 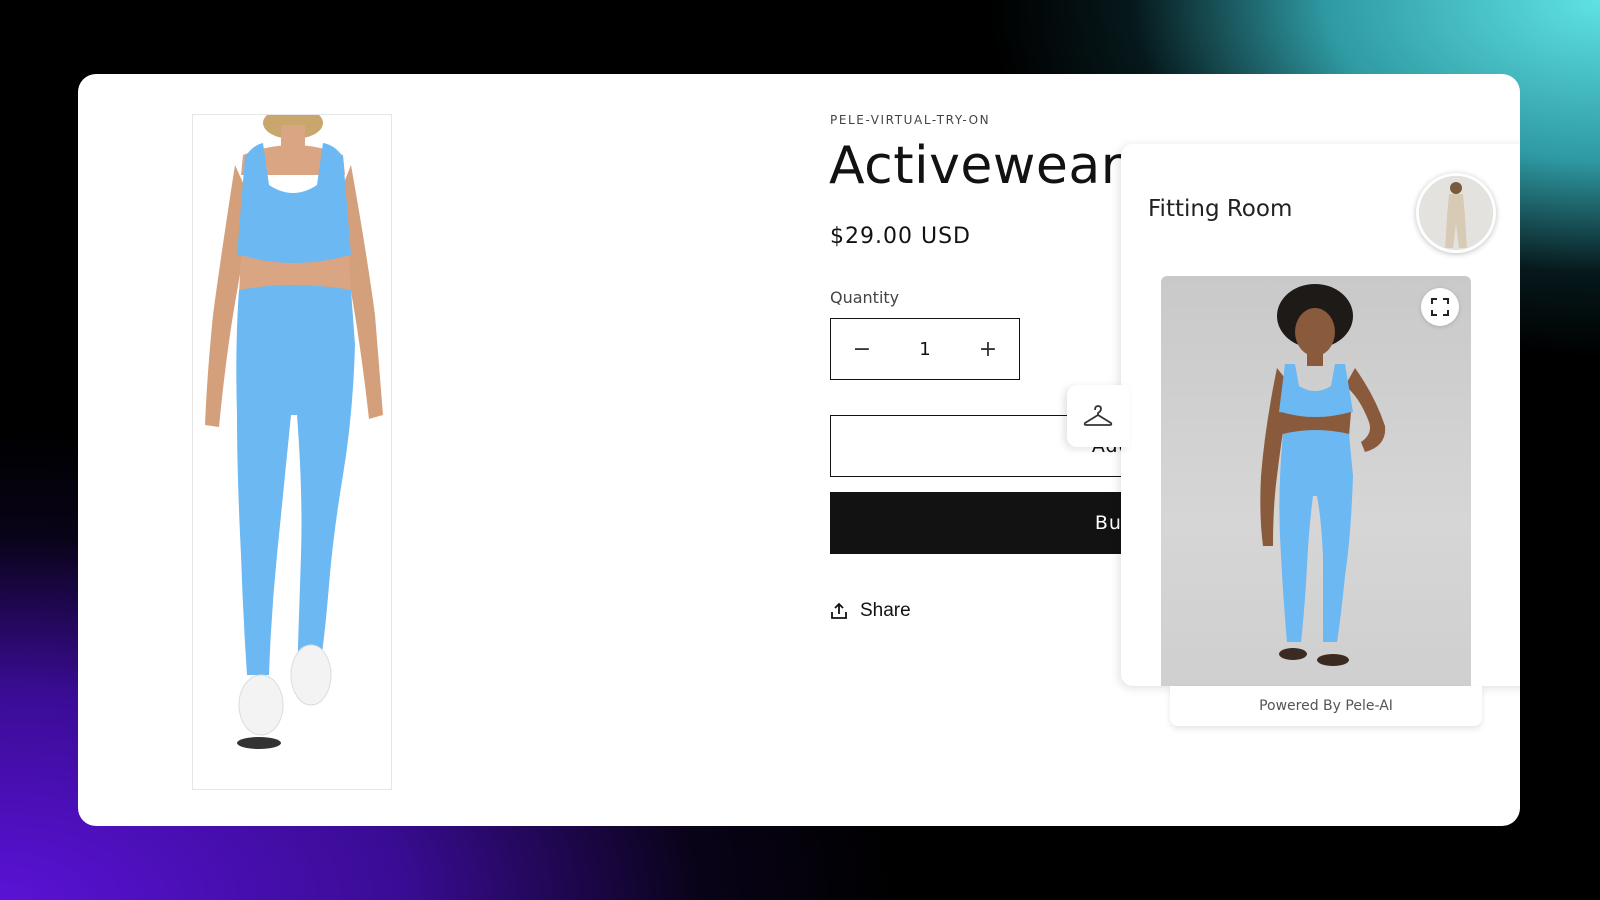 What do you see at coordinates (885, 610) in the screenshot?
I see `share-label: Share` at bounding box center [885, 610].